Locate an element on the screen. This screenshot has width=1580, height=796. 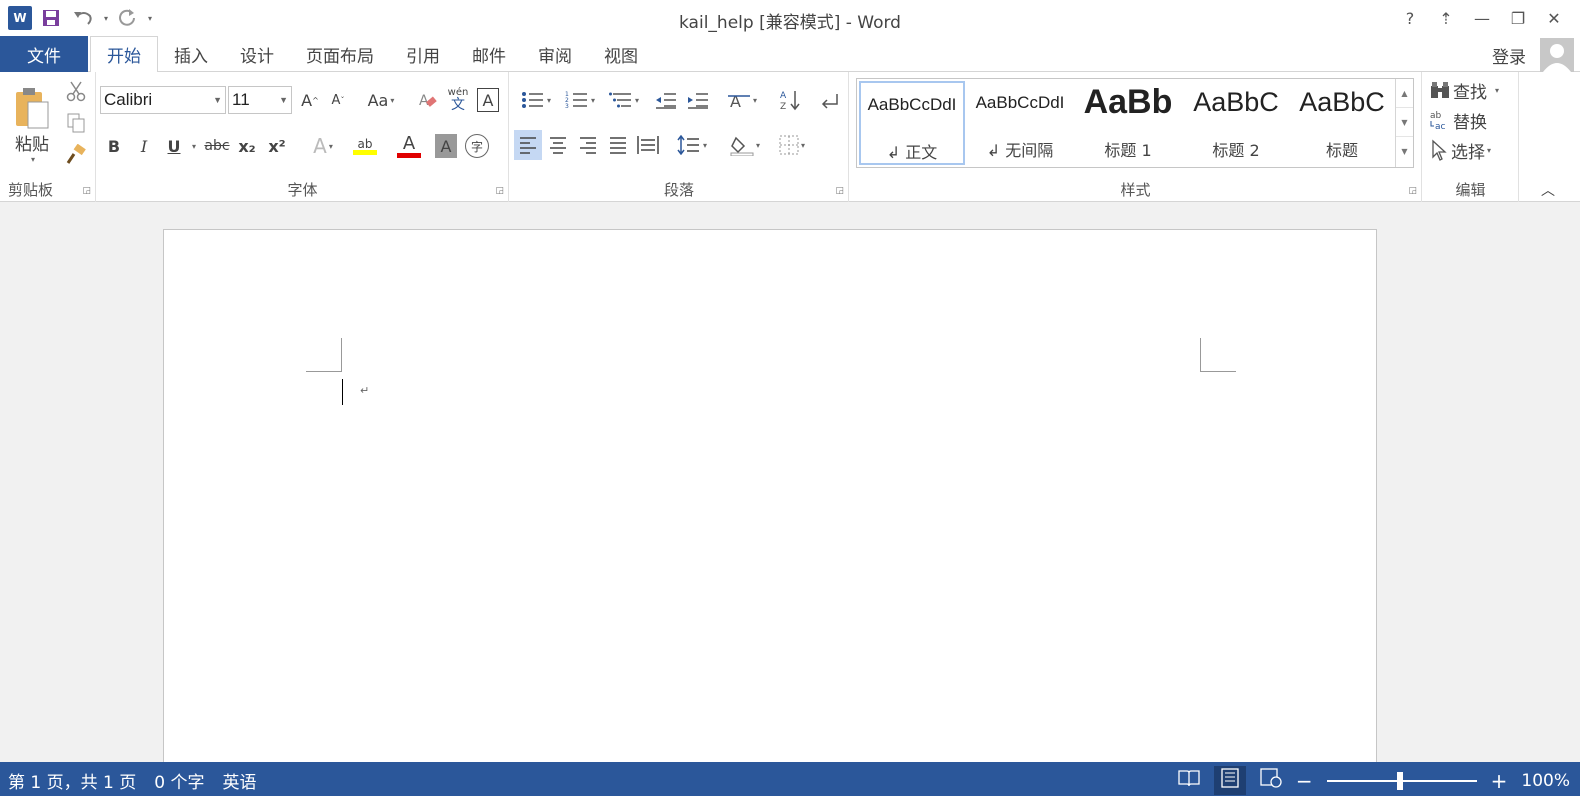
replace-button: ab ac 替换 is located at coordinates (1471, 120).